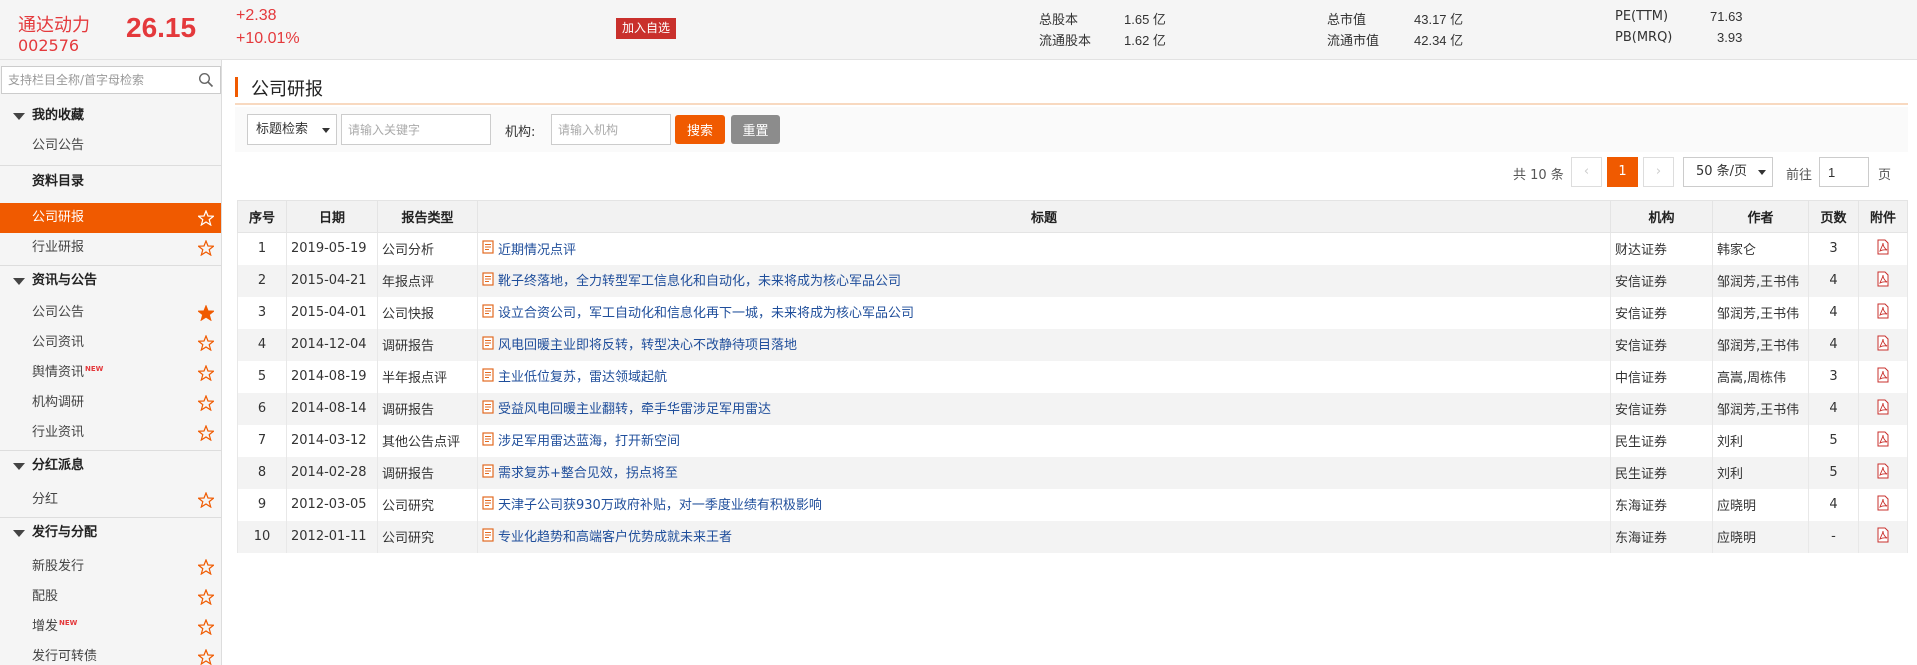  Describe the element at coordinates (1044, 504) in the screenshot. I see `cell-title: 天津子公司获930万政府补贴，对一季度业绩有积极影响` at that location.